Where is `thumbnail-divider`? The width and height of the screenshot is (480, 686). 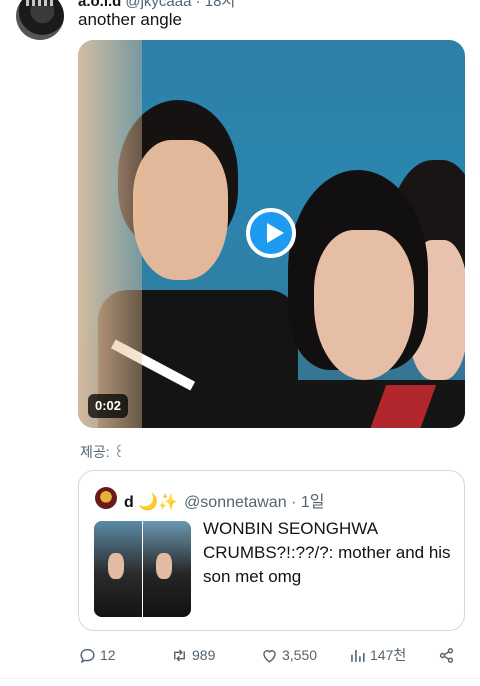 thumbnail-divider is located at coordinates (142, 569).